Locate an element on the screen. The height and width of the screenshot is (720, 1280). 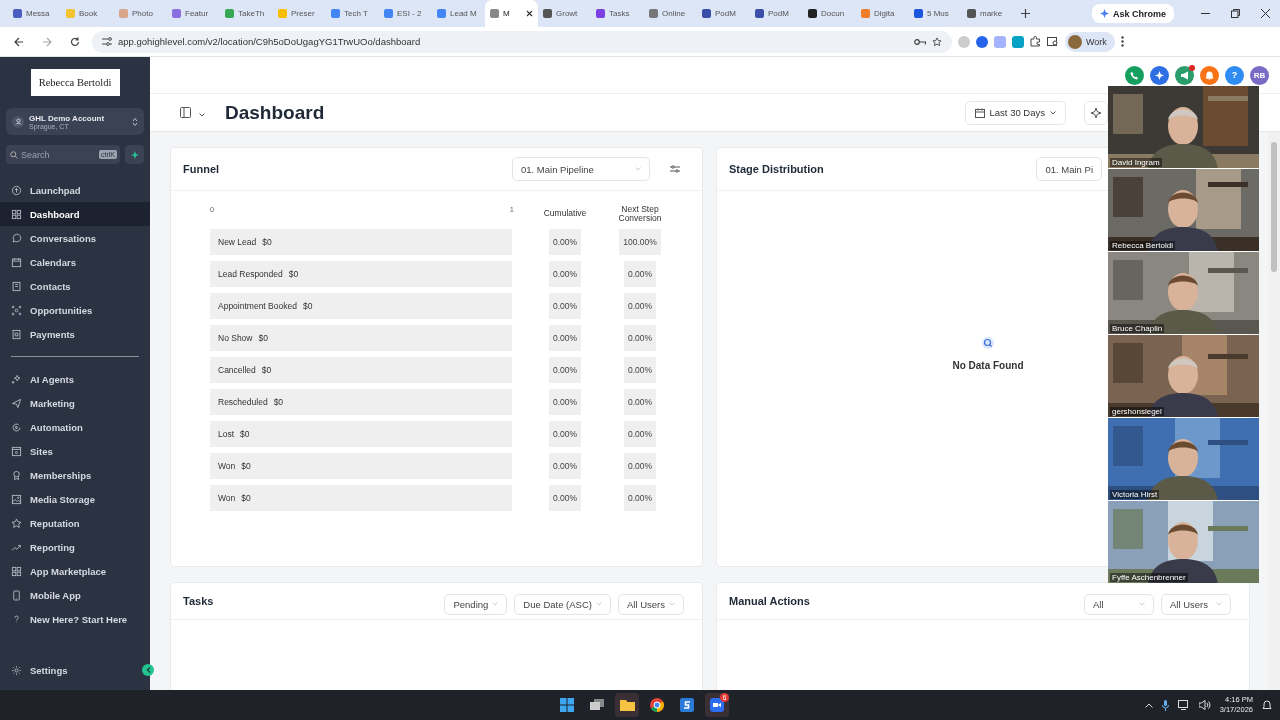
star-icon is located at coordinates (937, 41).